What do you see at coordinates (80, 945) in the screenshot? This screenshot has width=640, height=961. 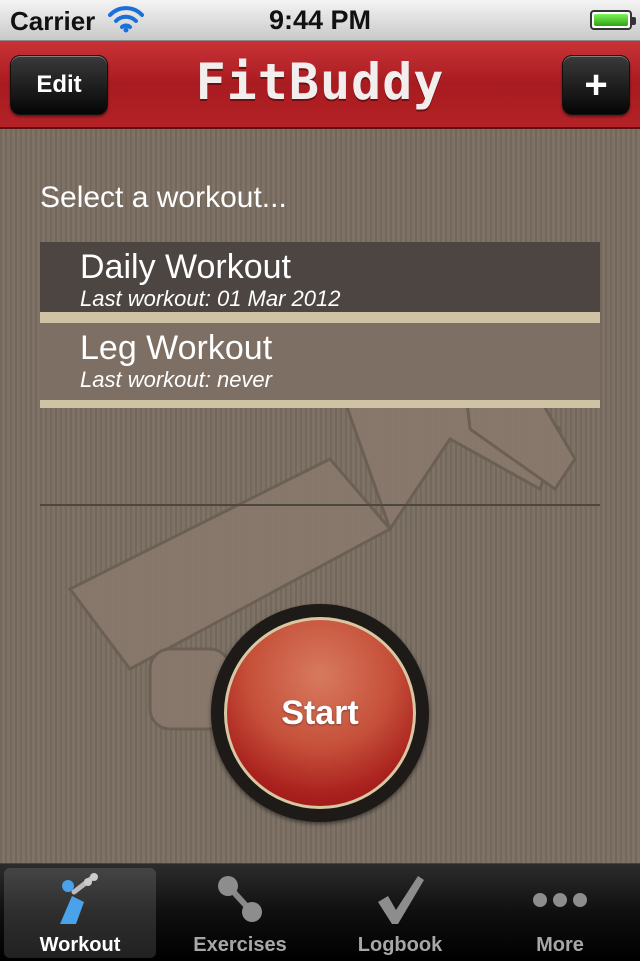 I see `tab-label: Workout` at bounding box center [80, 945].